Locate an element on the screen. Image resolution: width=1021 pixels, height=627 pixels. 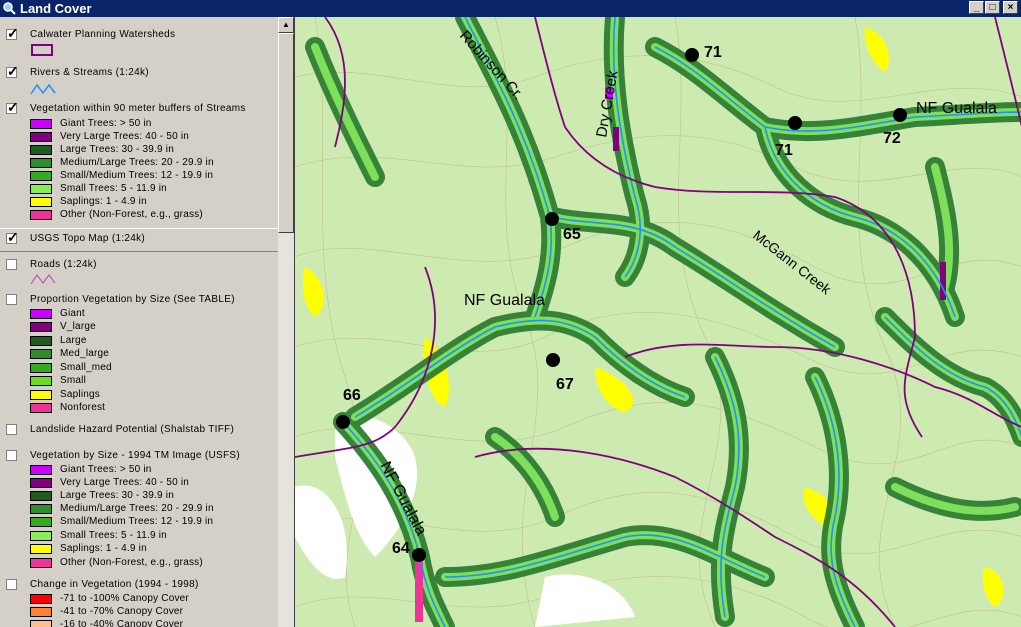
site-label: 67 is located at coordinates (565, 384).